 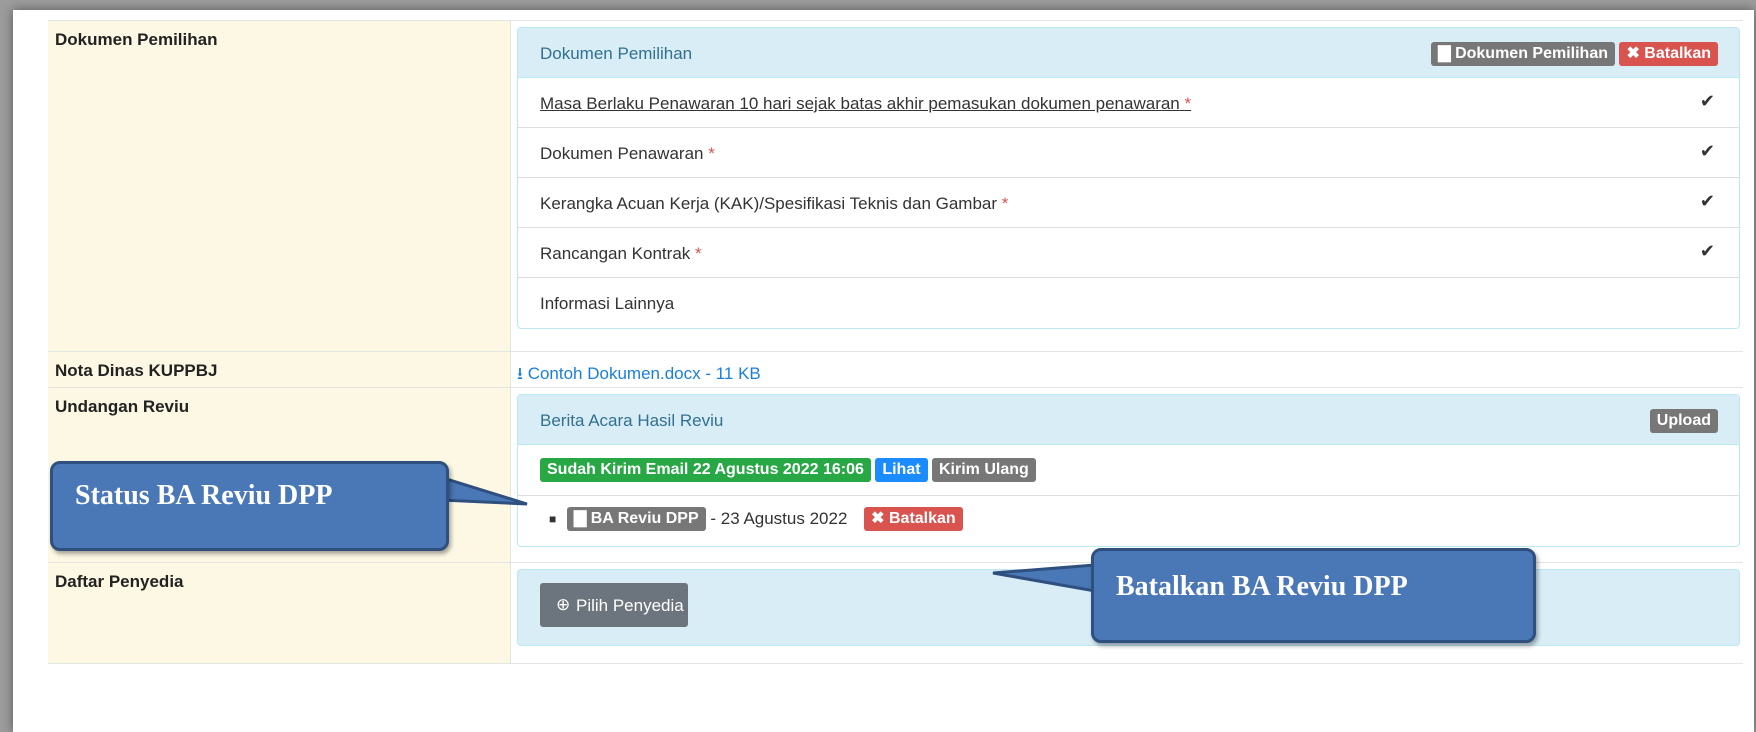 What do you see at coordinates (644, 518) in the screenshot?
I see `button-label: BA Reviu DPP` at bounding box center [644, 518].